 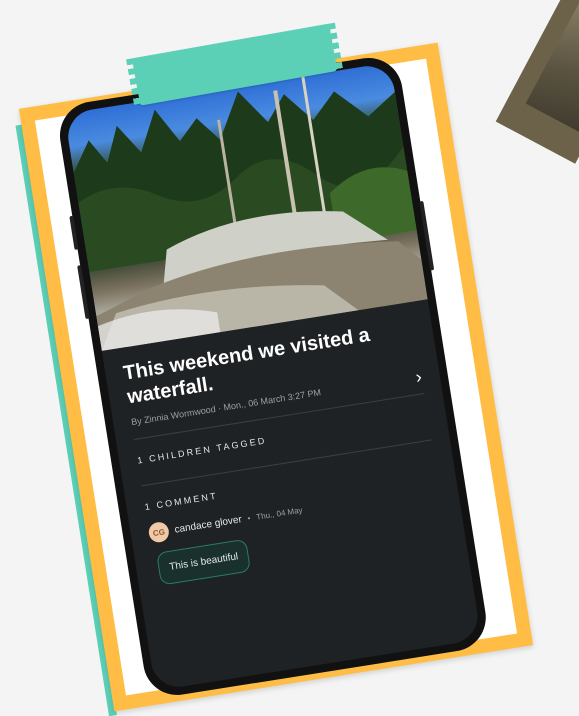 I want to click on comment-bubble: This is beautiful, so click(x=204, y=562).